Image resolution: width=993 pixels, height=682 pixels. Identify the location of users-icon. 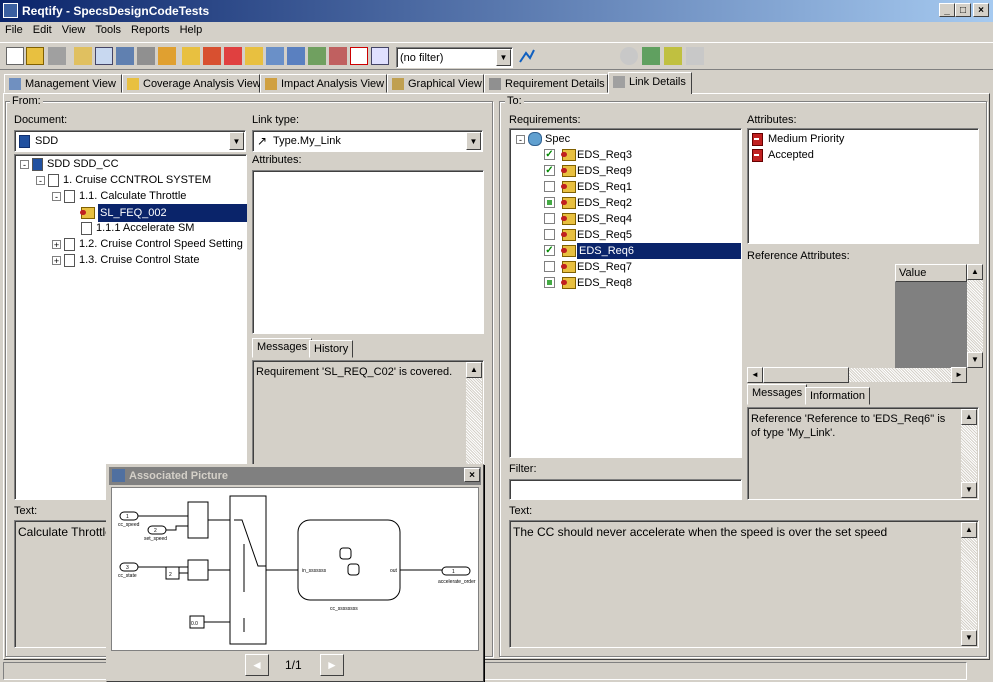
(167, 56).